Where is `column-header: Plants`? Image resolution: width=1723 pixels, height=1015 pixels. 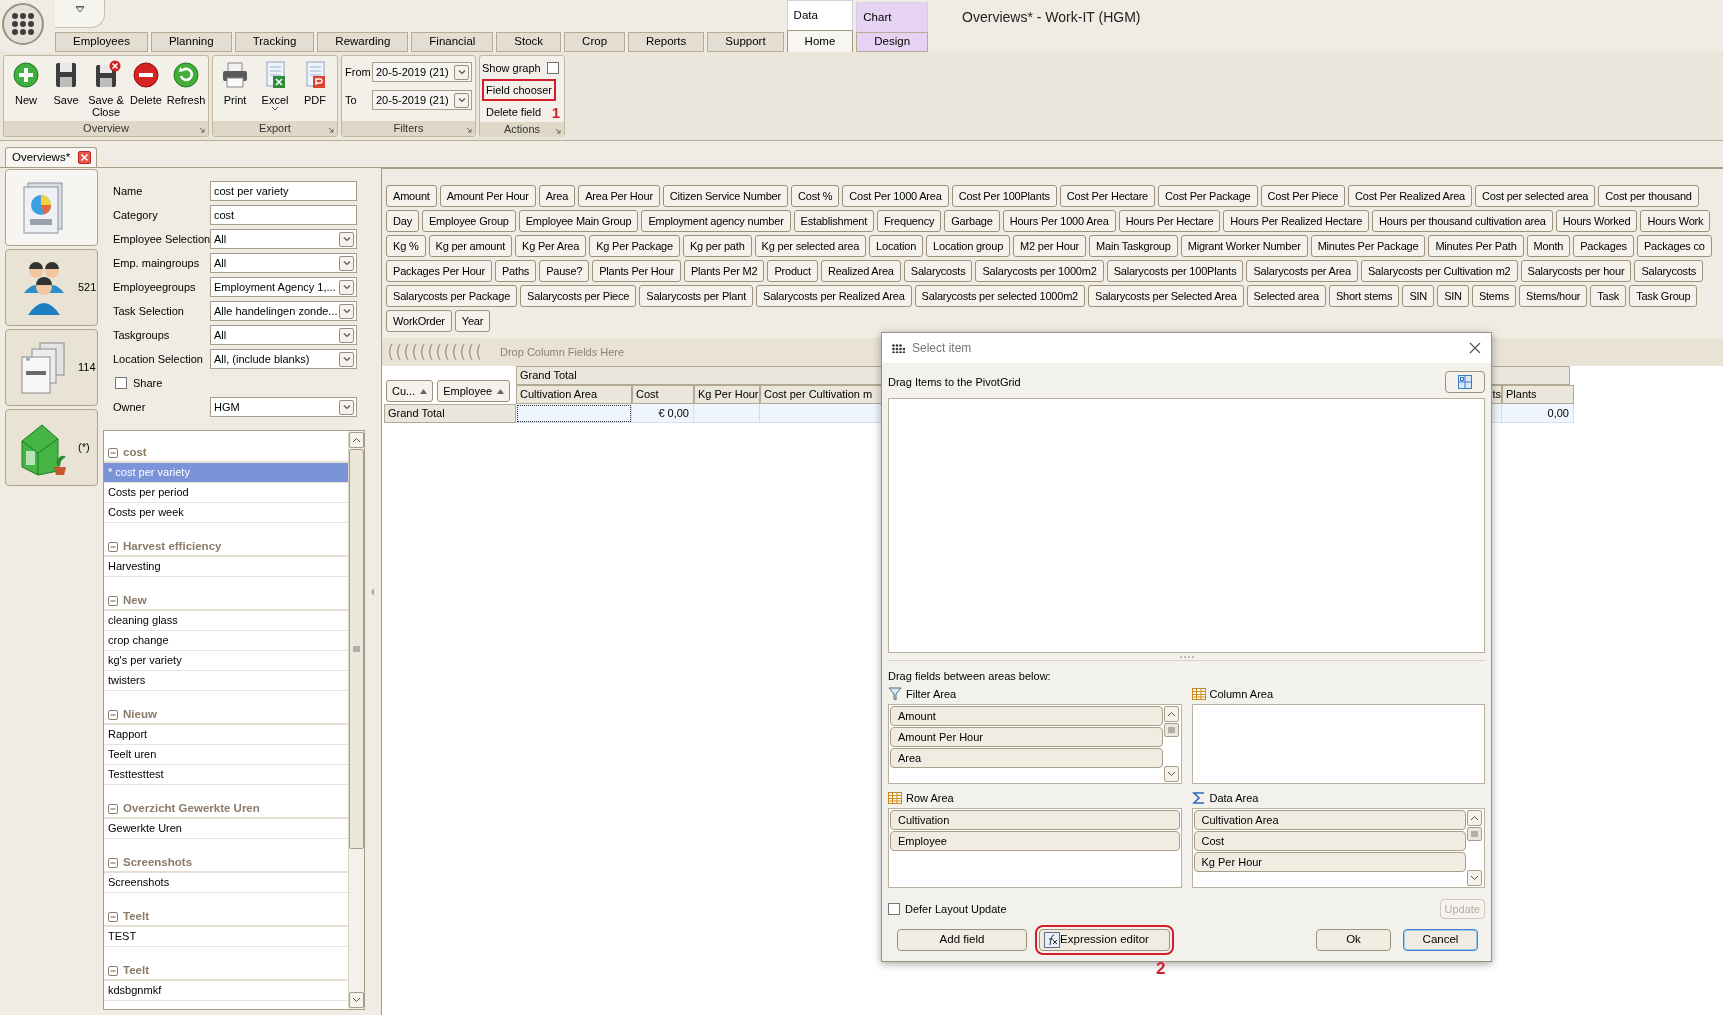 column-header: Plants is located at coordinates (1538, 394).